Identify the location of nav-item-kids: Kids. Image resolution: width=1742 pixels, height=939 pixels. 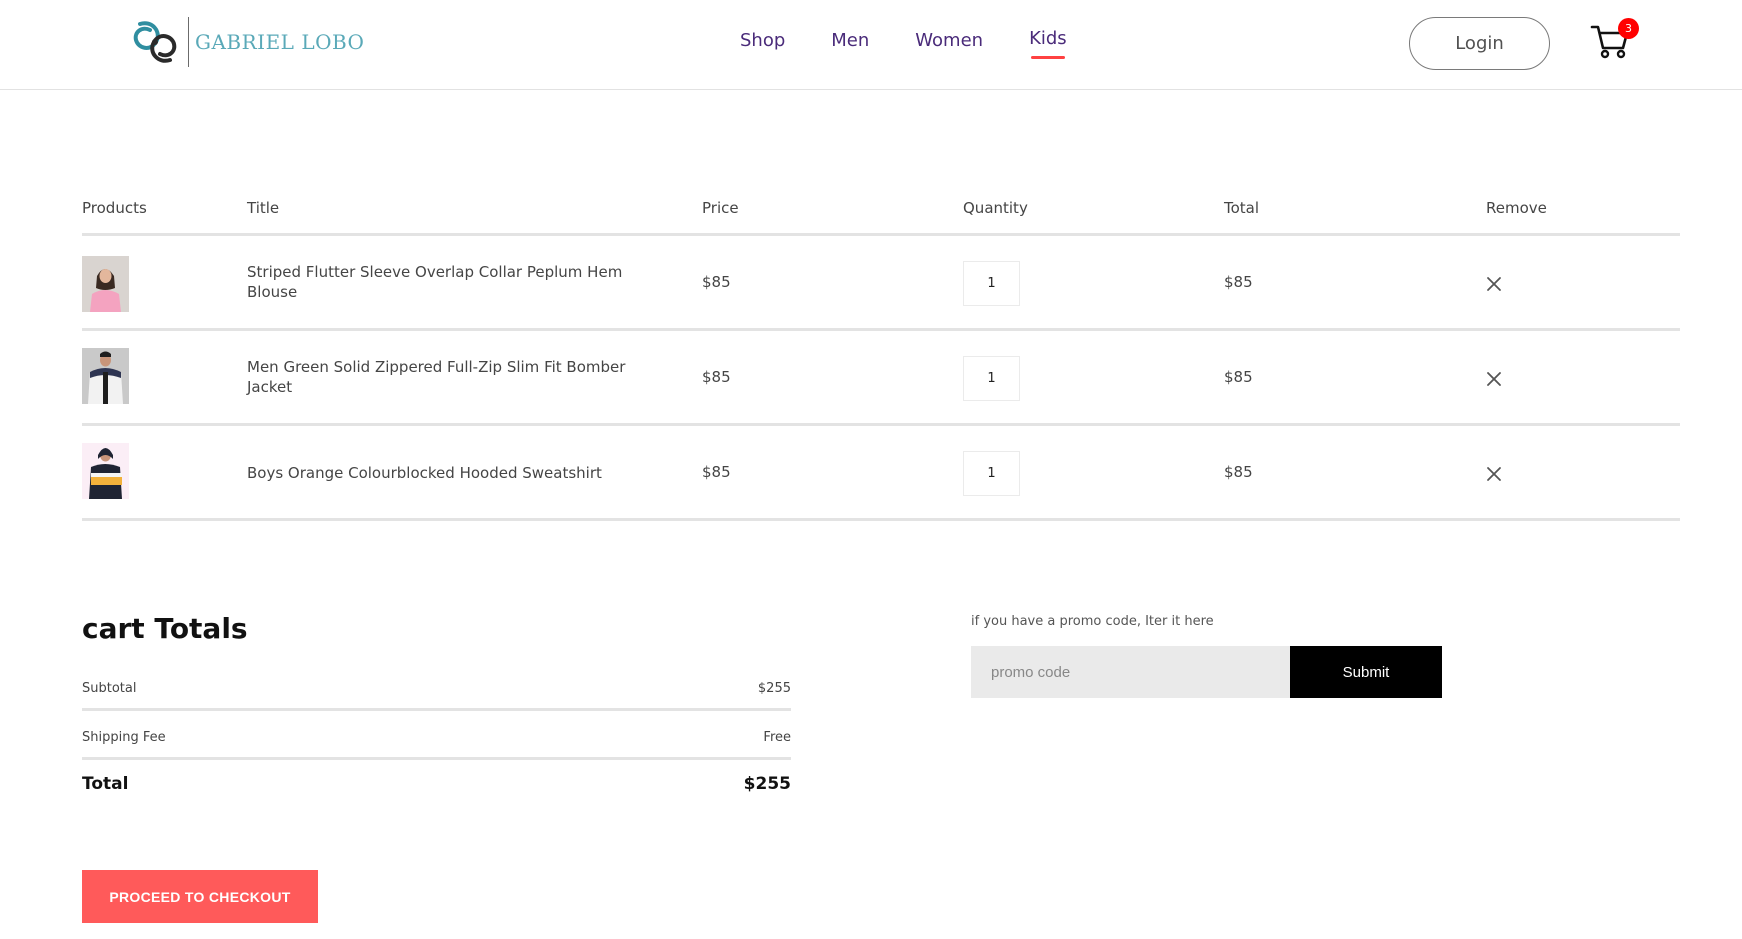
(1048, 43).